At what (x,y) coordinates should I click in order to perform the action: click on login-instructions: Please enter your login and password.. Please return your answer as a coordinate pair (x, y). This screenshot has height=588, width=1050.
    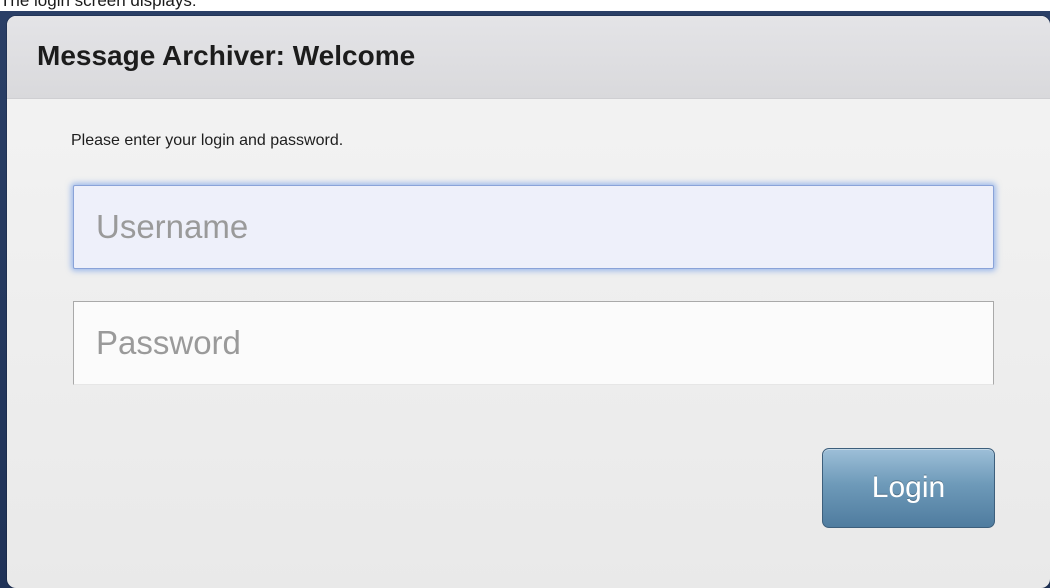
    Looking at the image, I should click on (207, 140).